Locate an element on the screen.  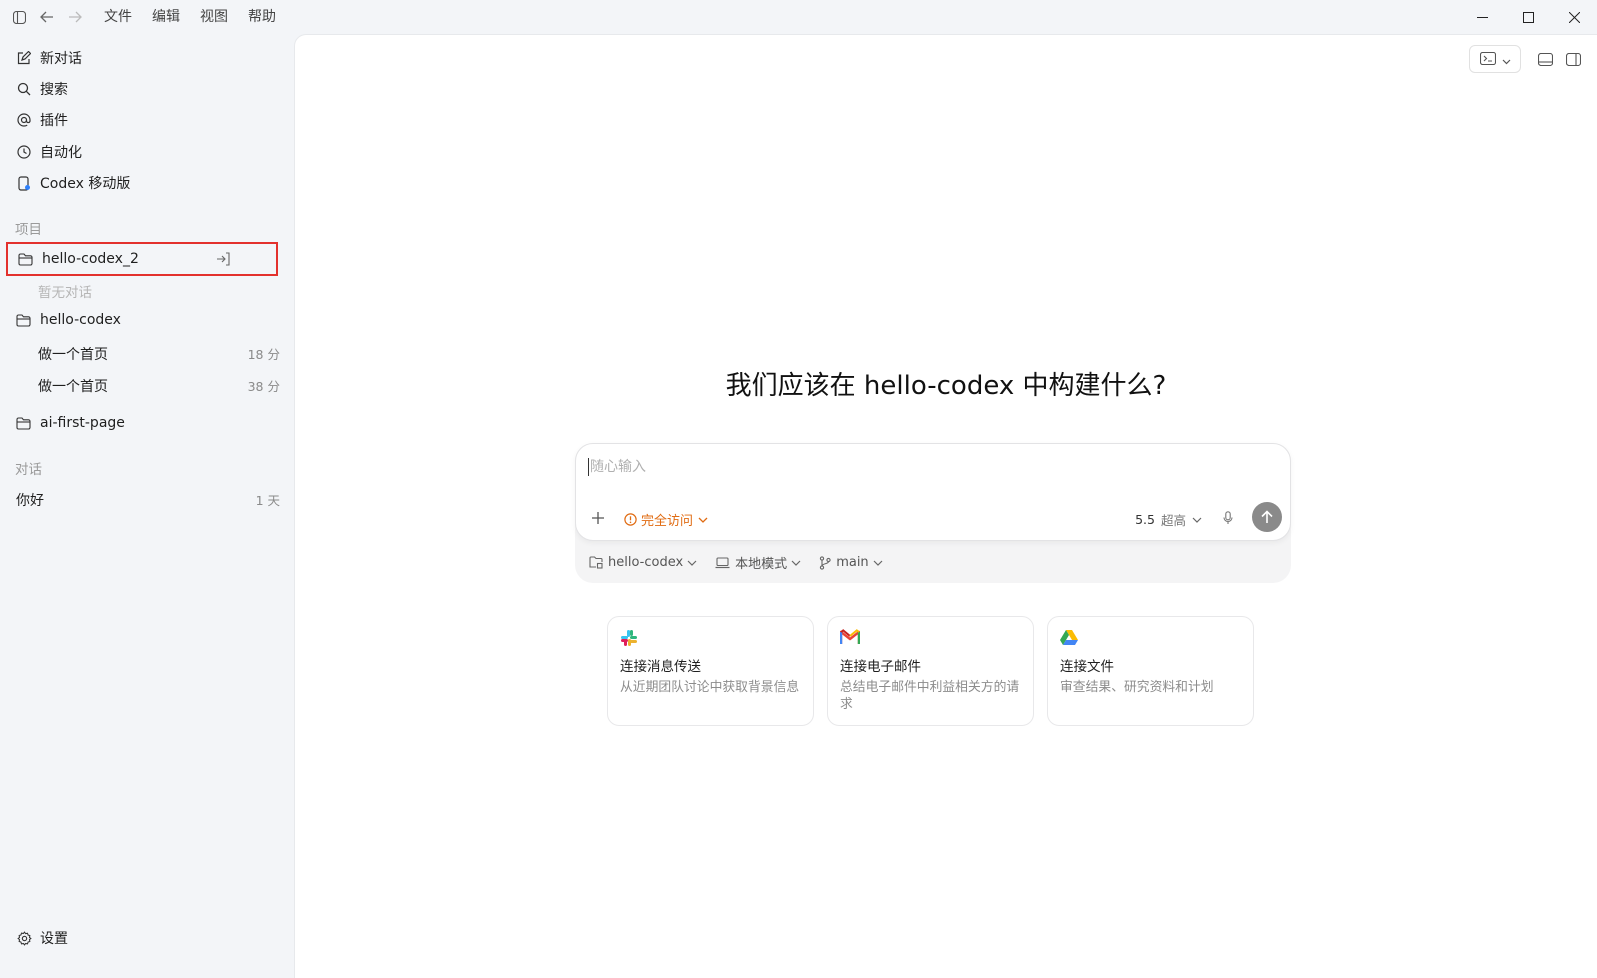
empty-threads-note: 暂无对话 is located at coordinates (65, 293).